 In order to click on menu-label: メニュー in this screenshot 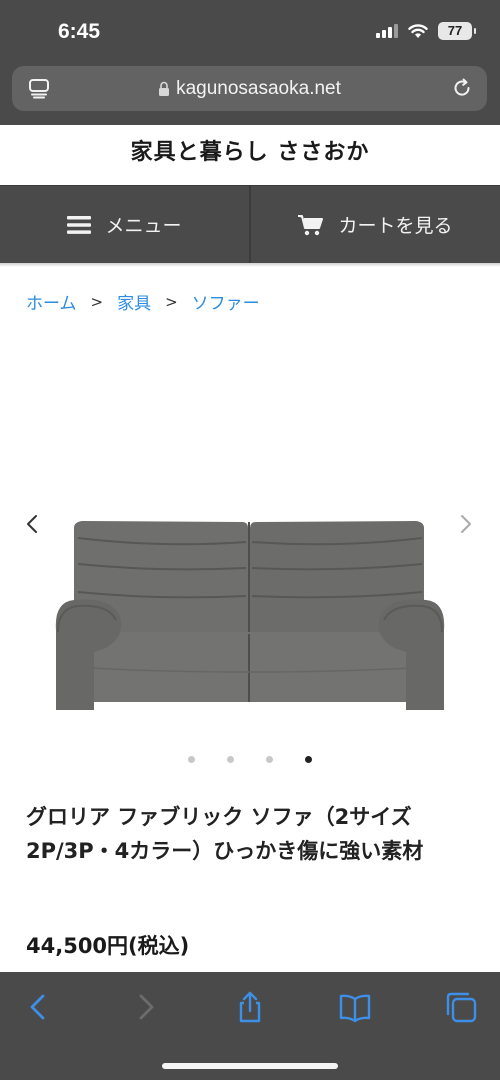, I will do `click(143, 226)`.